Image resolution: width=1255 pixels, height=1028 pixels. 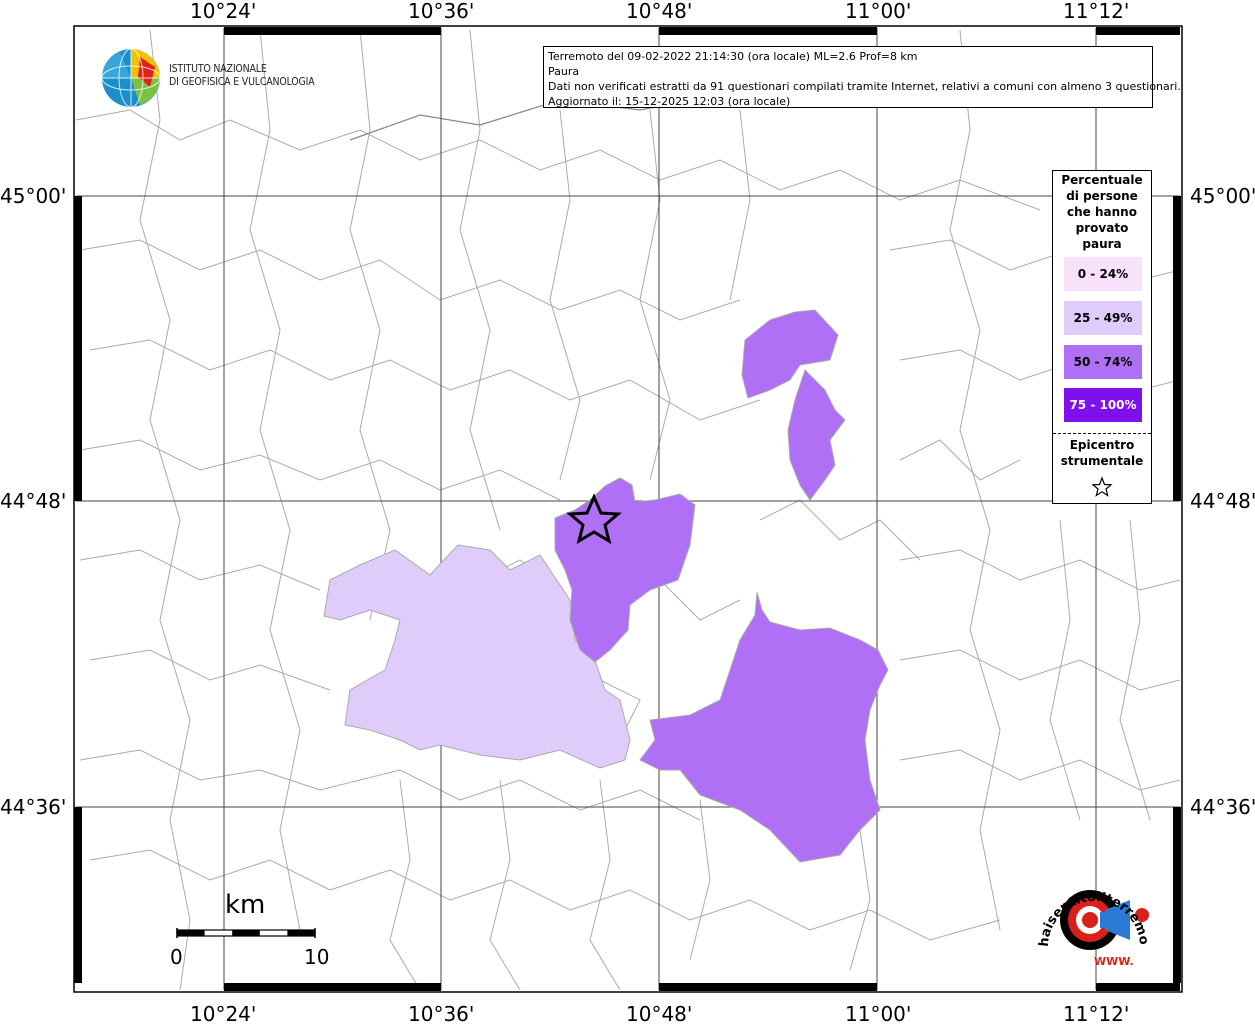 I want to click on bottom-tick-5: 11°12', so click(x=1096, y=1014).